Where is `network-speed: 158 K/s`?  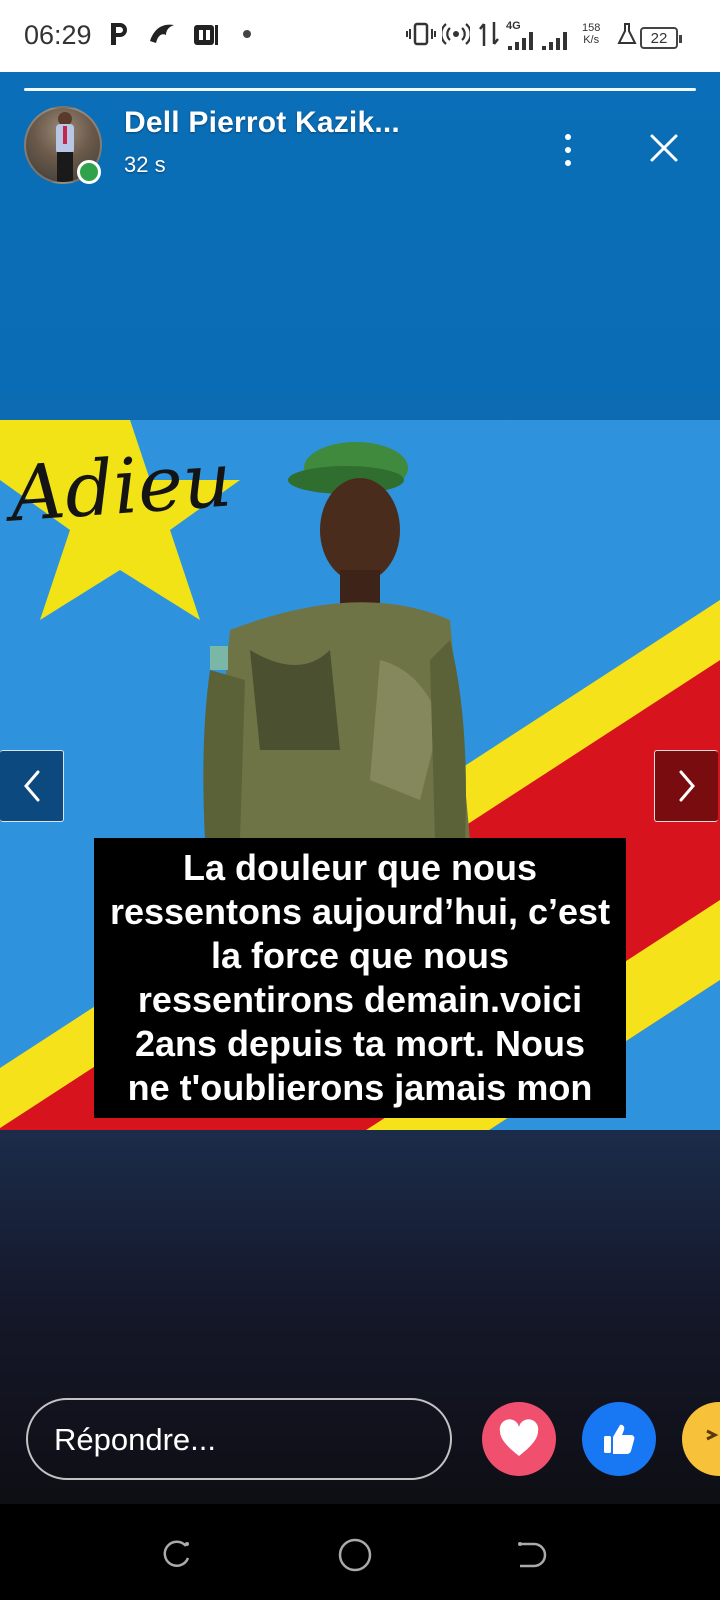 network-speed: 158 K/s is located at coordinates (591, 34).